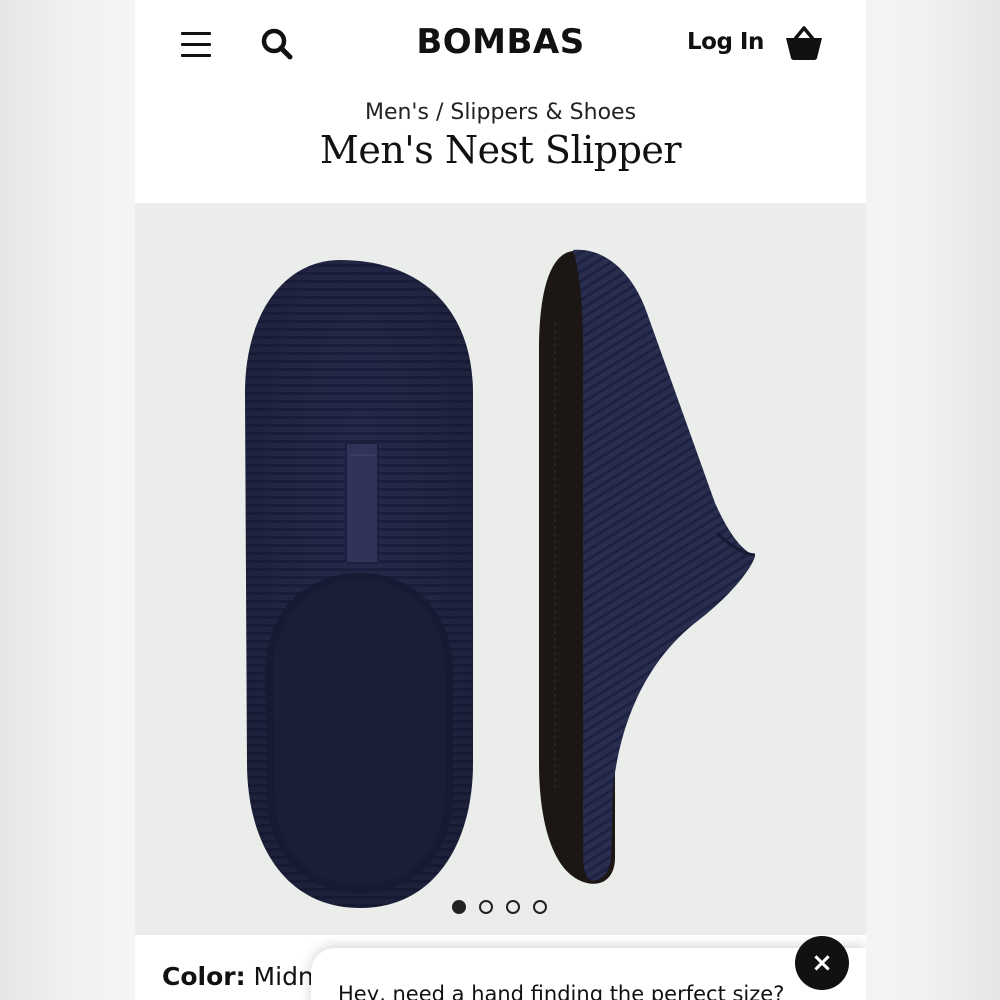  I want to click on color-label: Color:, so click(204, 976).